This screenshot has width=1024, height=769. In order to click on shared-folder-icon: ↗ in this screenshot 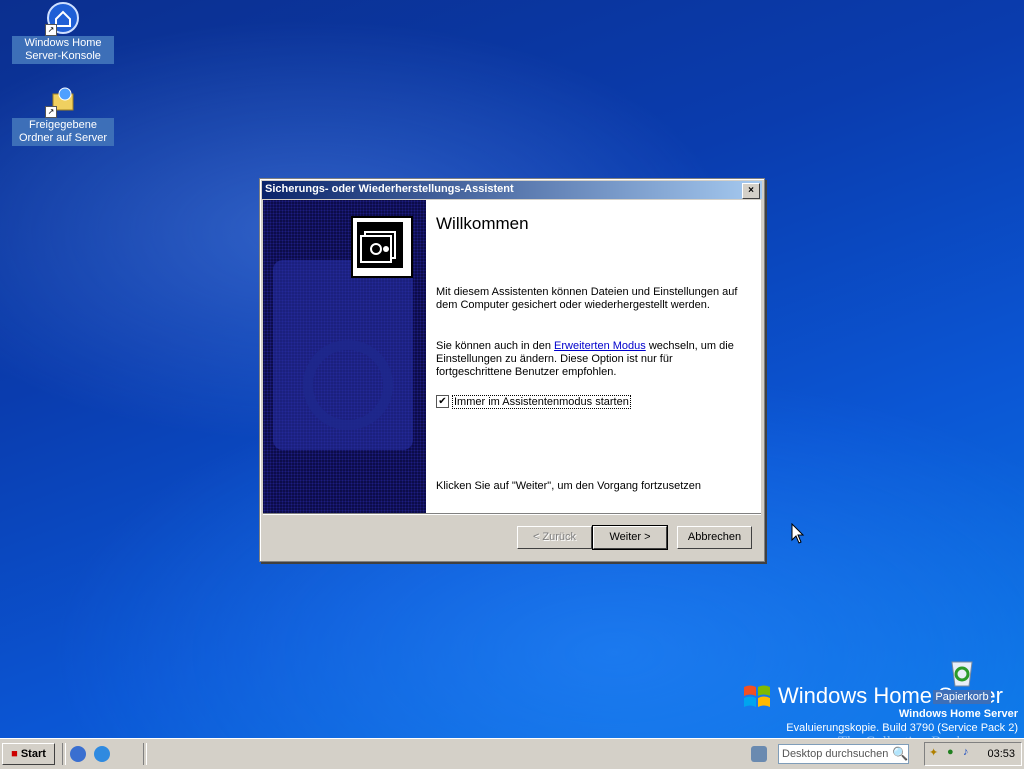, I will do `click(62, 101)`.